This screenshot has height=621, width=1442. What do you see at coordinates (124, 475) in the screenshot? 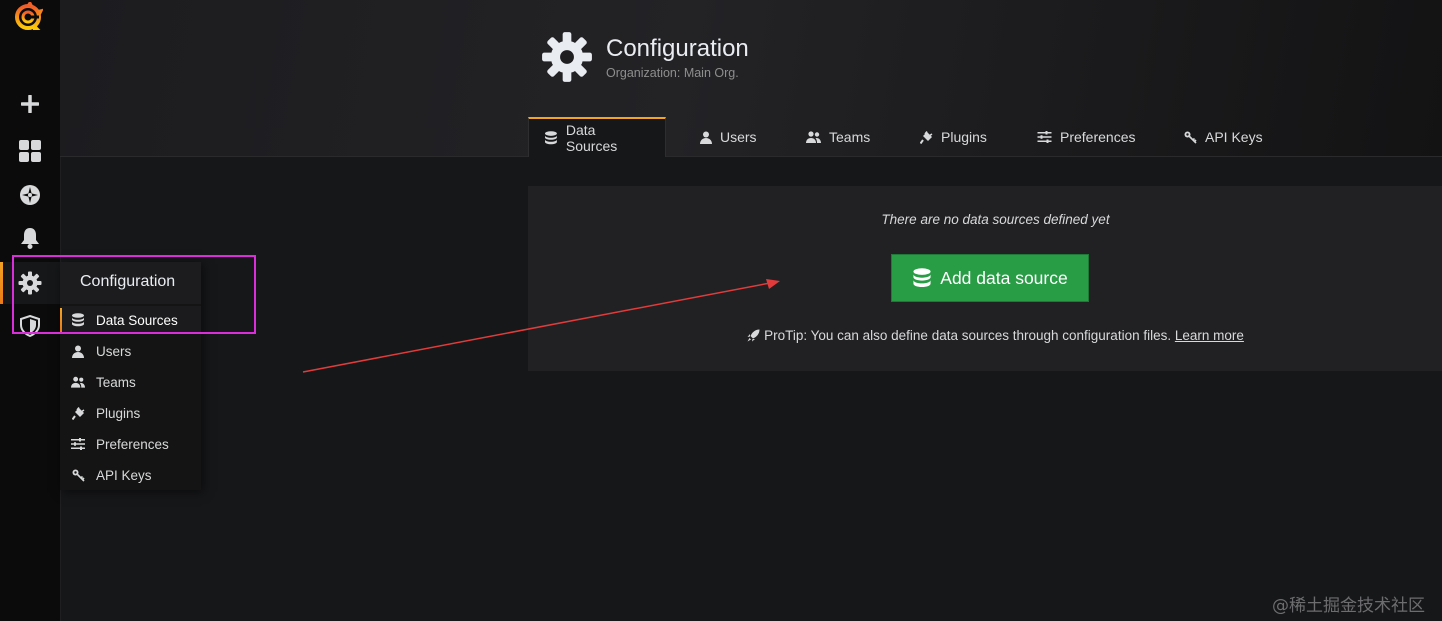
I see `dropdown-item-label: API Keys` at bounding box center [124, 475].